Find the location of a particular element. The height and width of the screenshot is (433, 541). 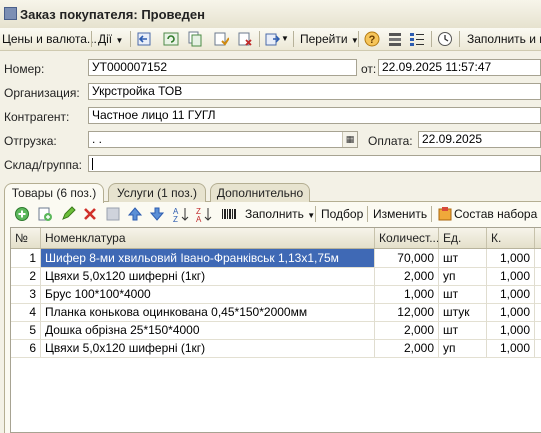

create-based-on-icon is located at coordinates (272, 39).